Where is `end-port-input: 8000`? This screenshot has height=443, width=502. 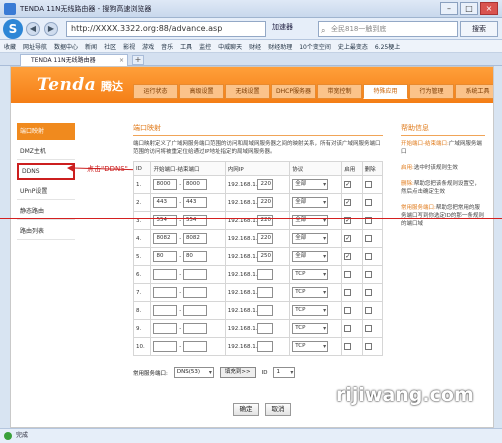
end-port-input: 8000 is located at coordinates (194, 184).